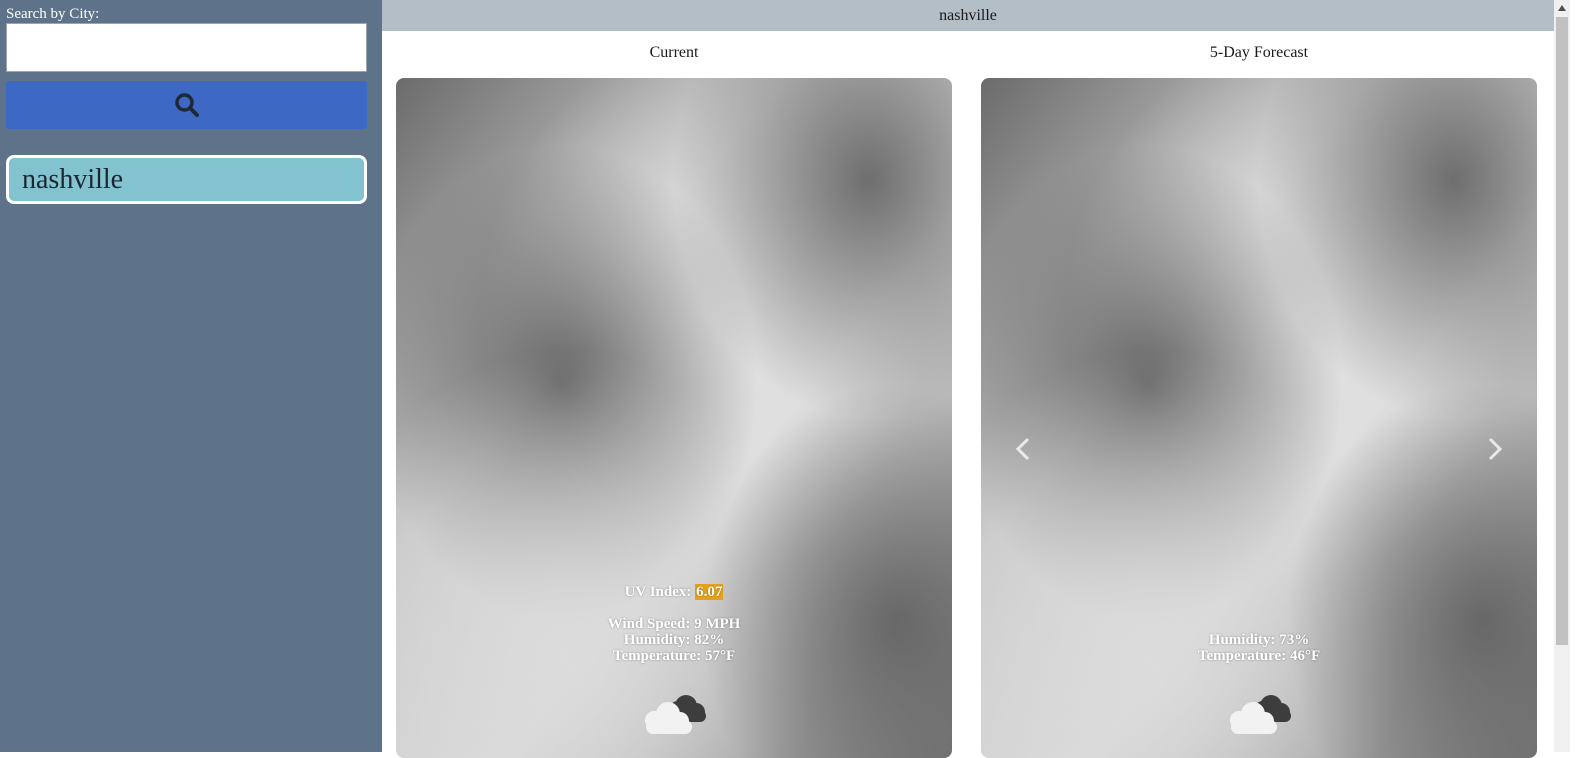  What do you see at coordinates (186, 47) in the screenshot?
I see `city-search-input` at bounding box center [186, 47].